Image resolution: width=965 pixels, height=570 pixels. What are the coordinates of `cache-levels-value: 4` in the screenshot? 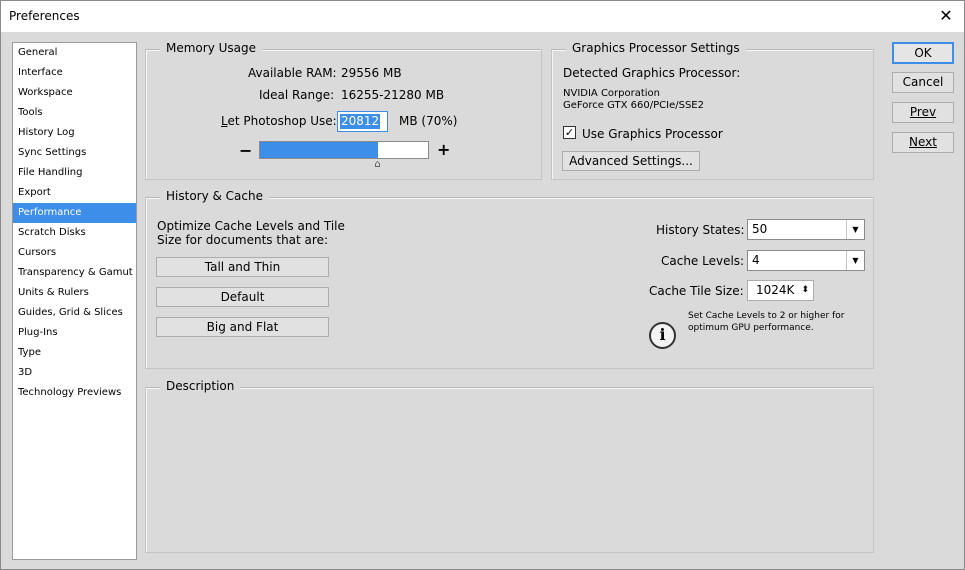 It's located at (756, 260).